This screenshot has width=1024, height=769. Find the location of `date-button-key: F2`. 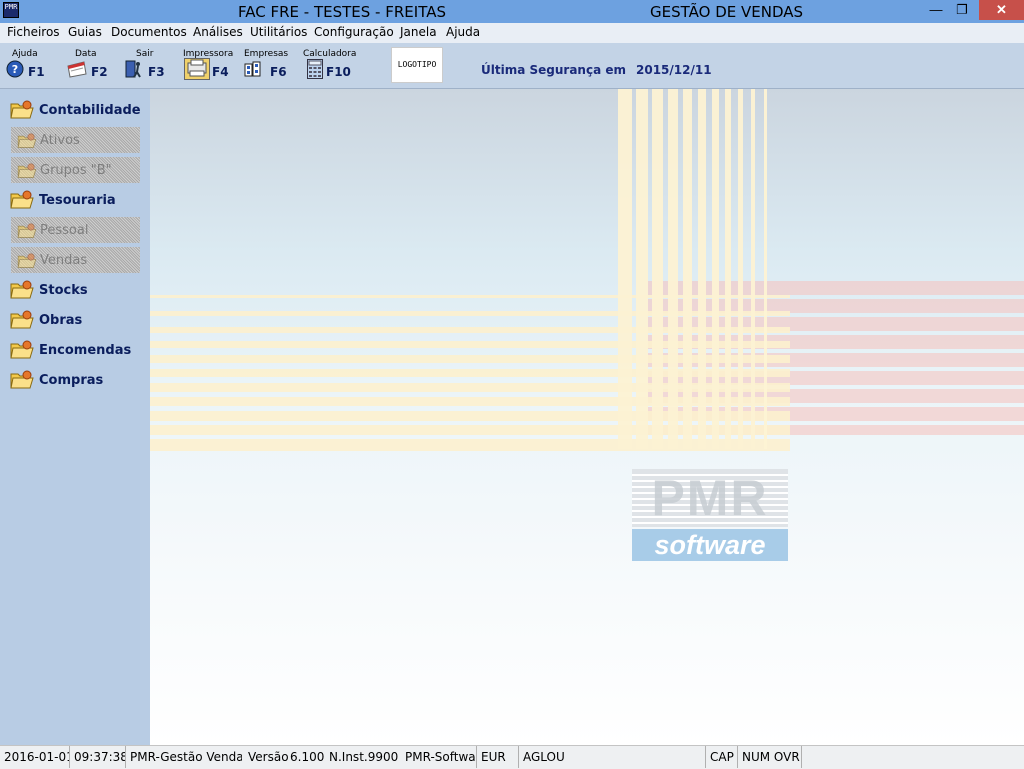

date-button-key: F2 is located at coordinates (99, 72).